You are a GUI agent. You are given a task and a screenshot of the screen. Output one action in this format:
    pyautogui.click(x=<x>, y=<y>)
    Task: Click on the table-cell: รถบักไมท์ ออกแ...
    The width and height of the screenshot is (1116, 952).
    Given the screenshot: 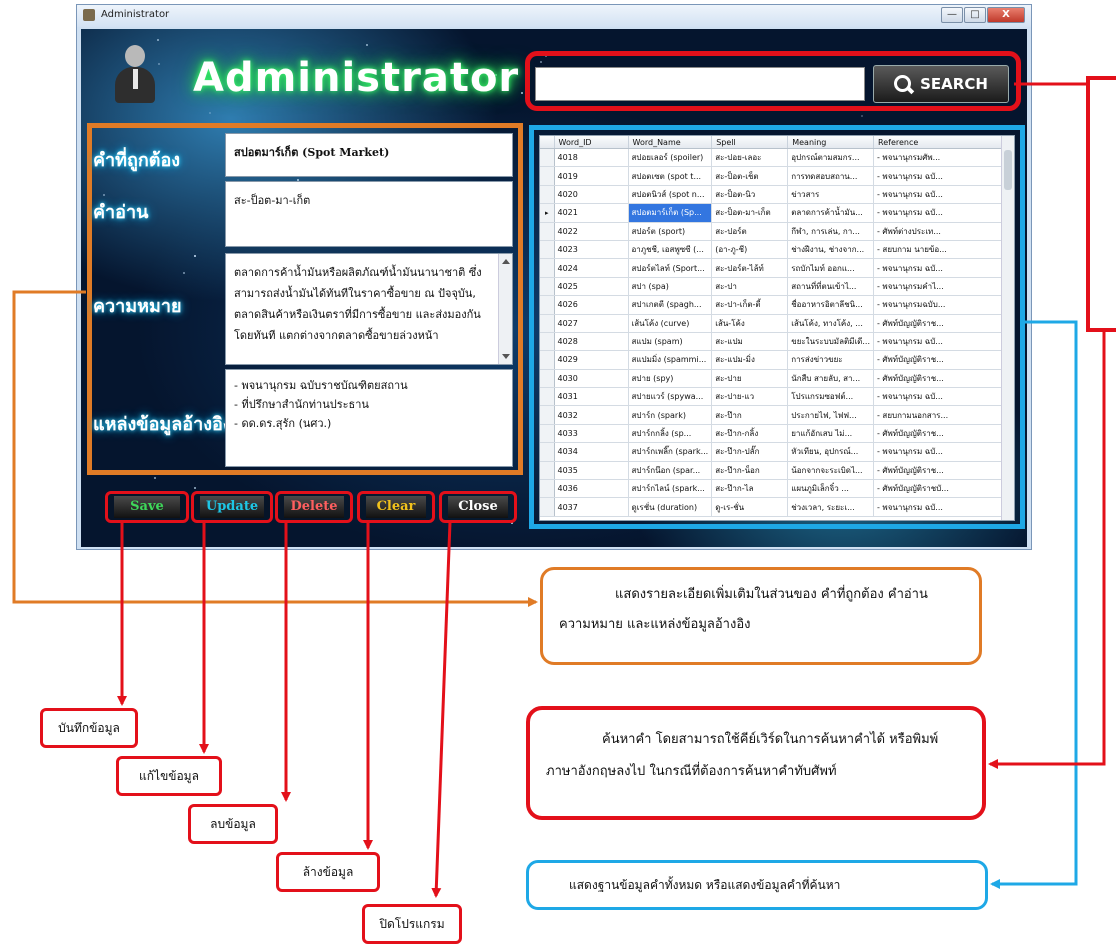 What is the action you would take?
    pyautogui.click(x=830, y=268)
    